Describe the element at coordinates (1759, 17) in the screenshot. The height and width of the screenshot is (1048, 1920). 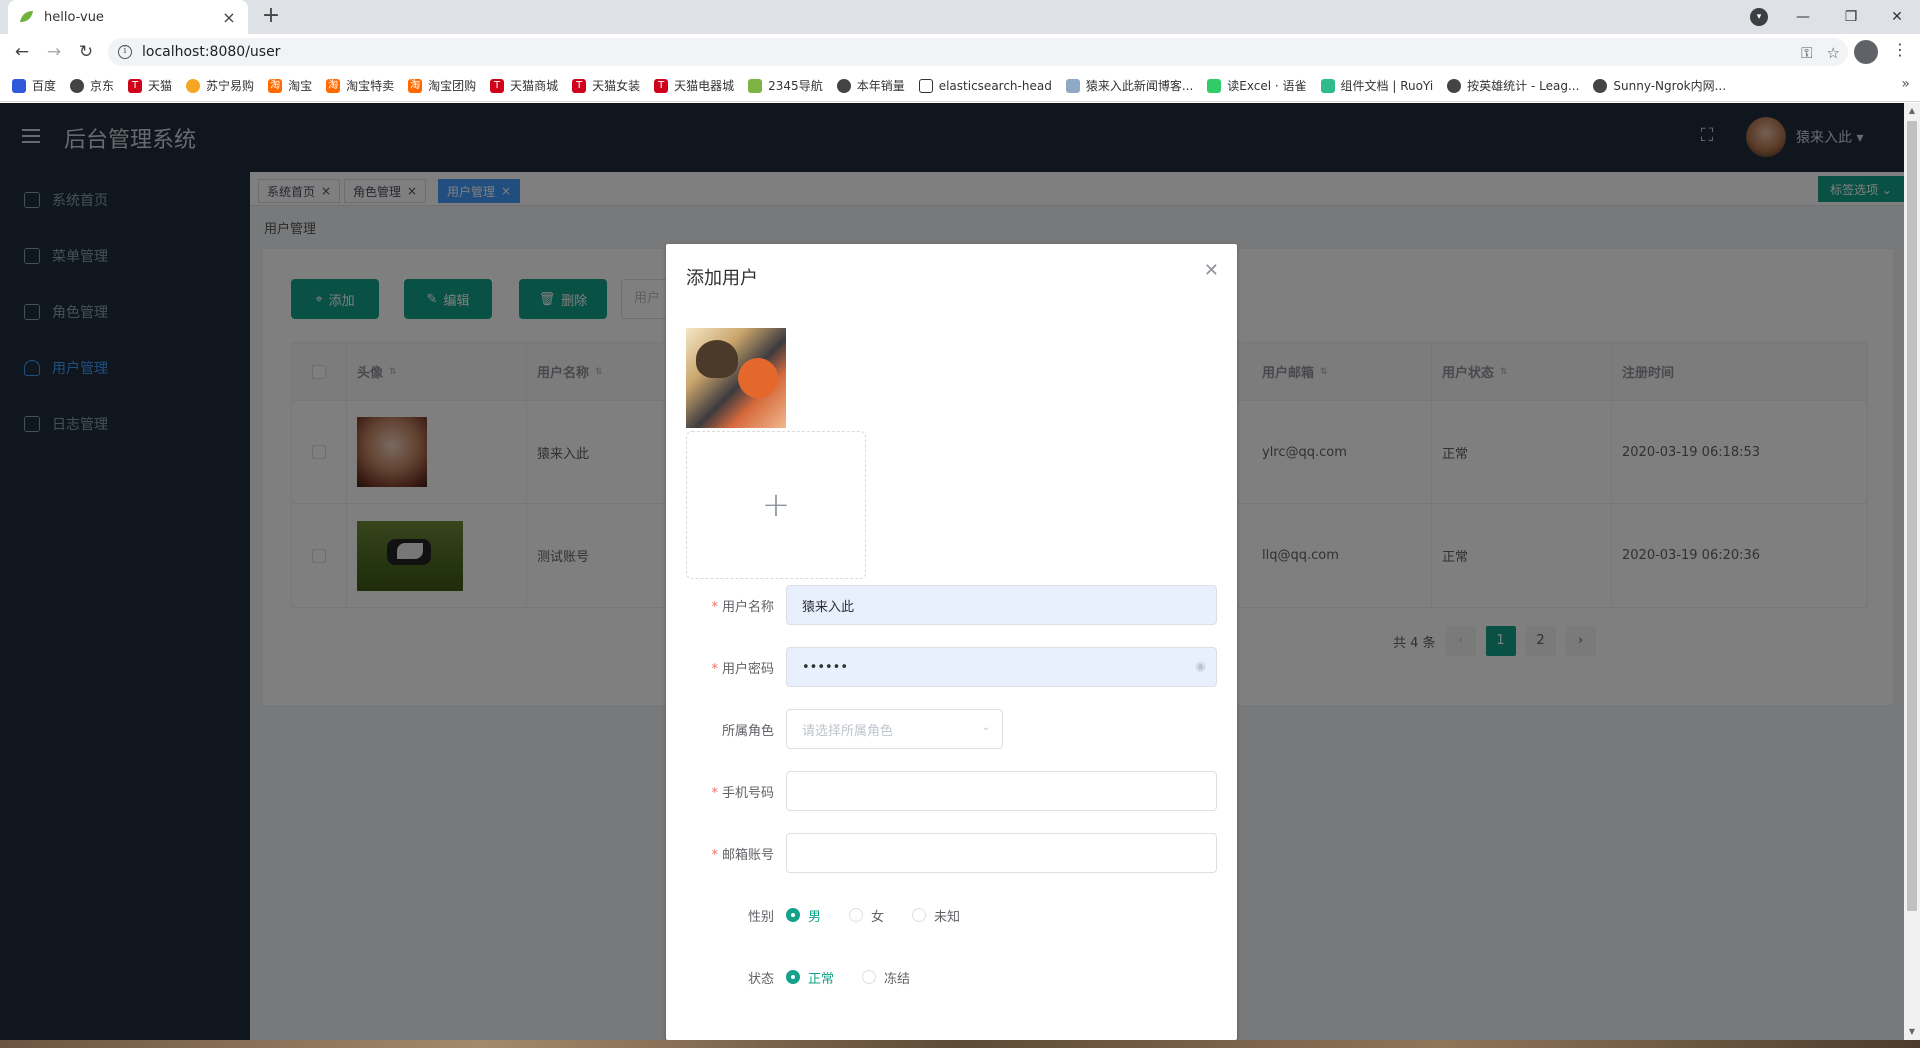
I see `profile-dropdown-icon: ▾` at that location.